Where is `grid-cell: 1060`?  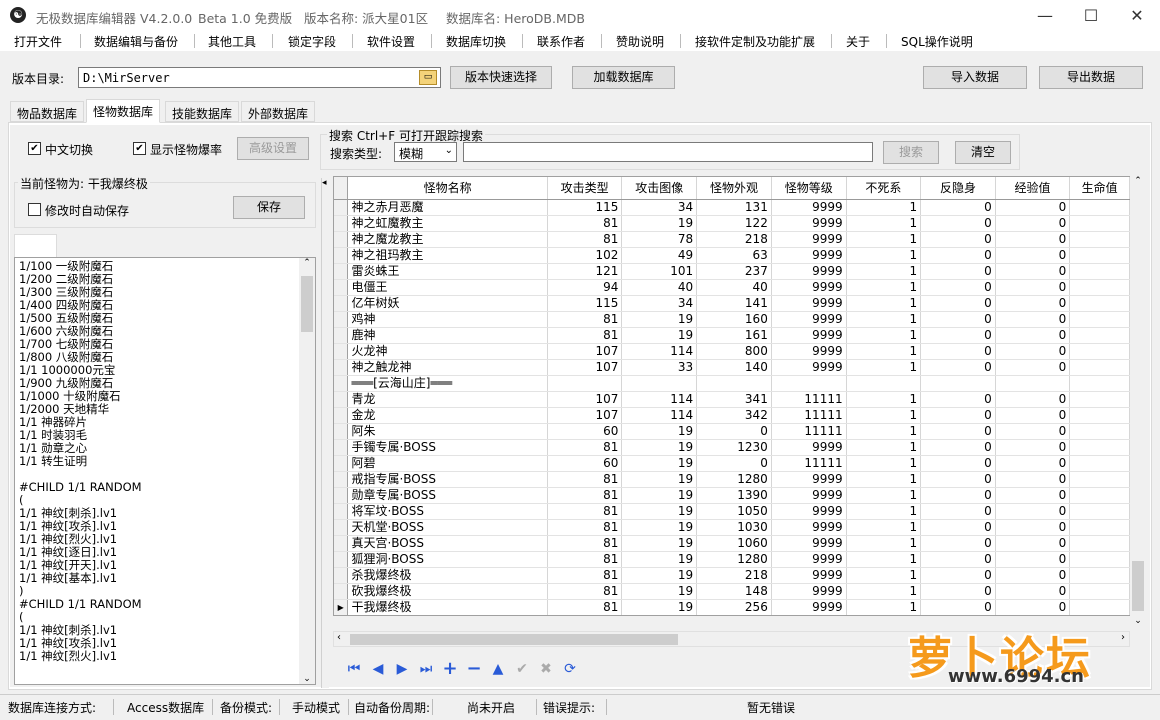
grid-cell: 1060 is located at coordinates (734, 543).